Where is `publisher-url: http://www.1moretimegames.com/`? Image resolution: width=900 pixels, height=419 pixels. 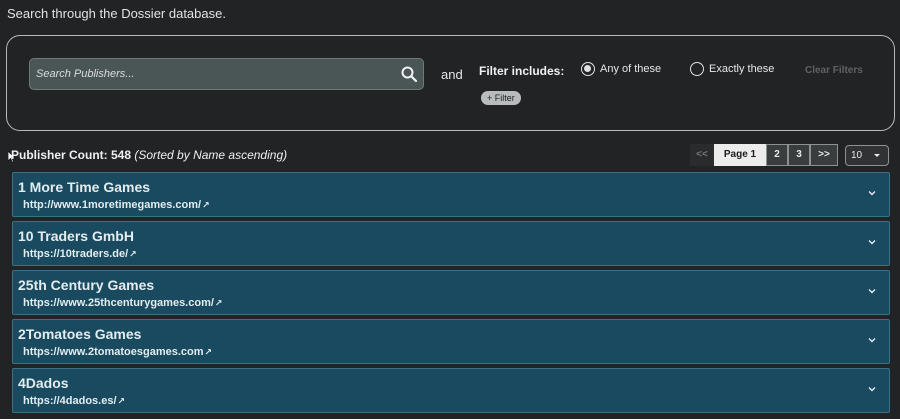 publisher-url: http://www.1moretimegames.com/ is located at coordinates (112, 205).